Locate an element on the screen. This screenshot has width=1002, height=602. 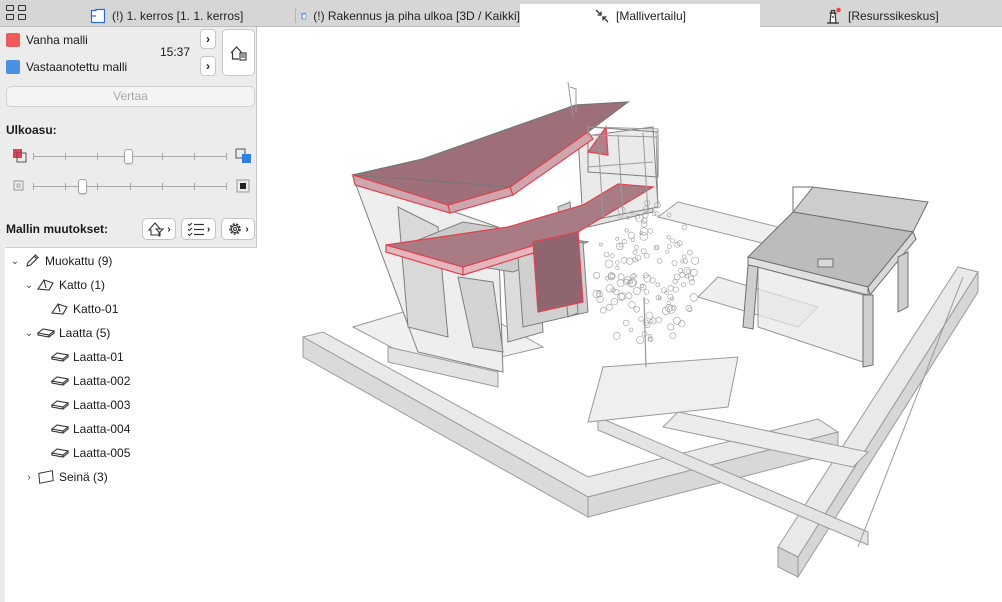
tab-floor-plan: (!) 1. kerros [1. 1. kerros] is located at coordinates (188, 15).